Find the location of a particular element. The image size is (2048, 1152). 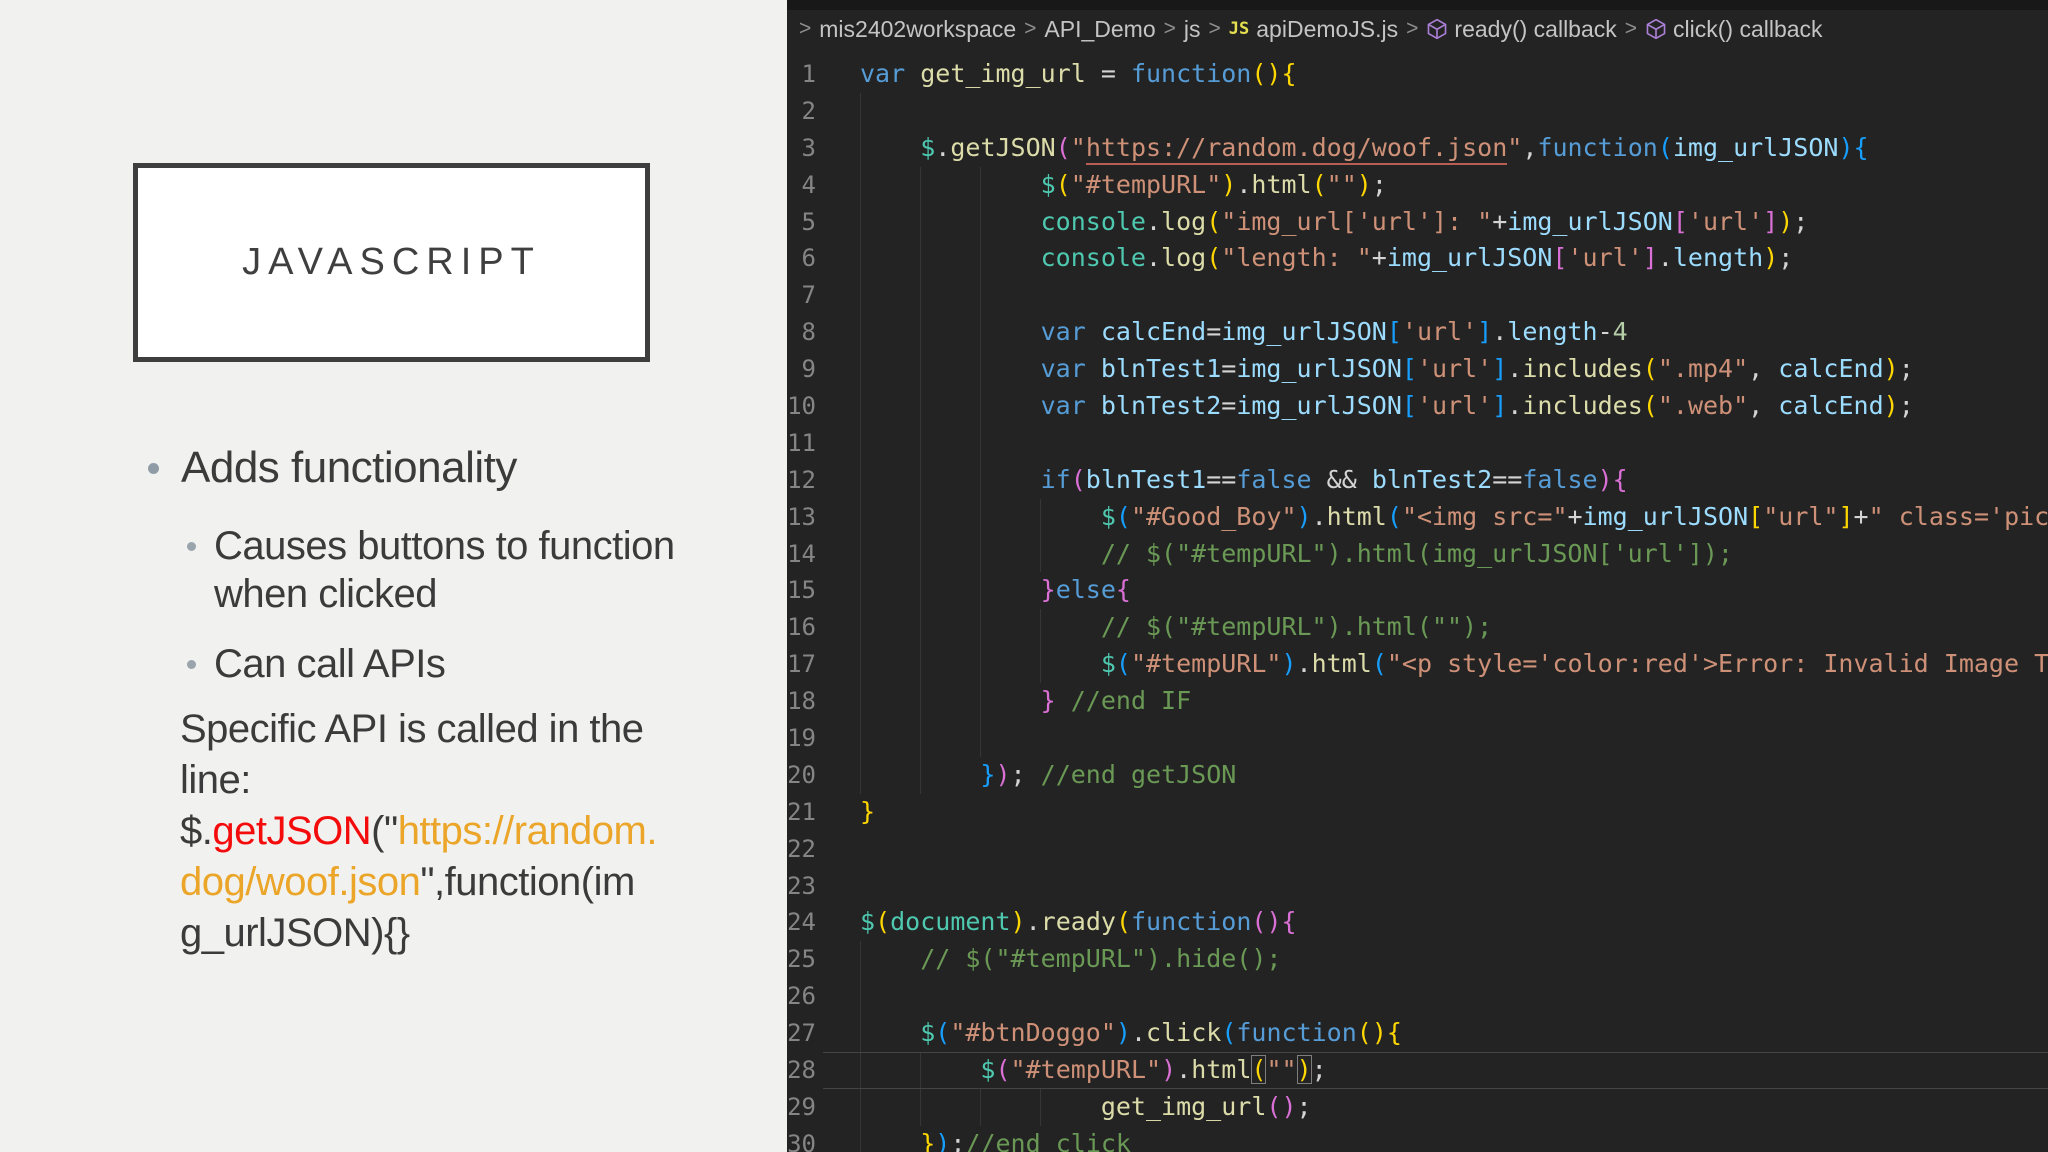

line-number: 23 is located at coordinates (801, 885).